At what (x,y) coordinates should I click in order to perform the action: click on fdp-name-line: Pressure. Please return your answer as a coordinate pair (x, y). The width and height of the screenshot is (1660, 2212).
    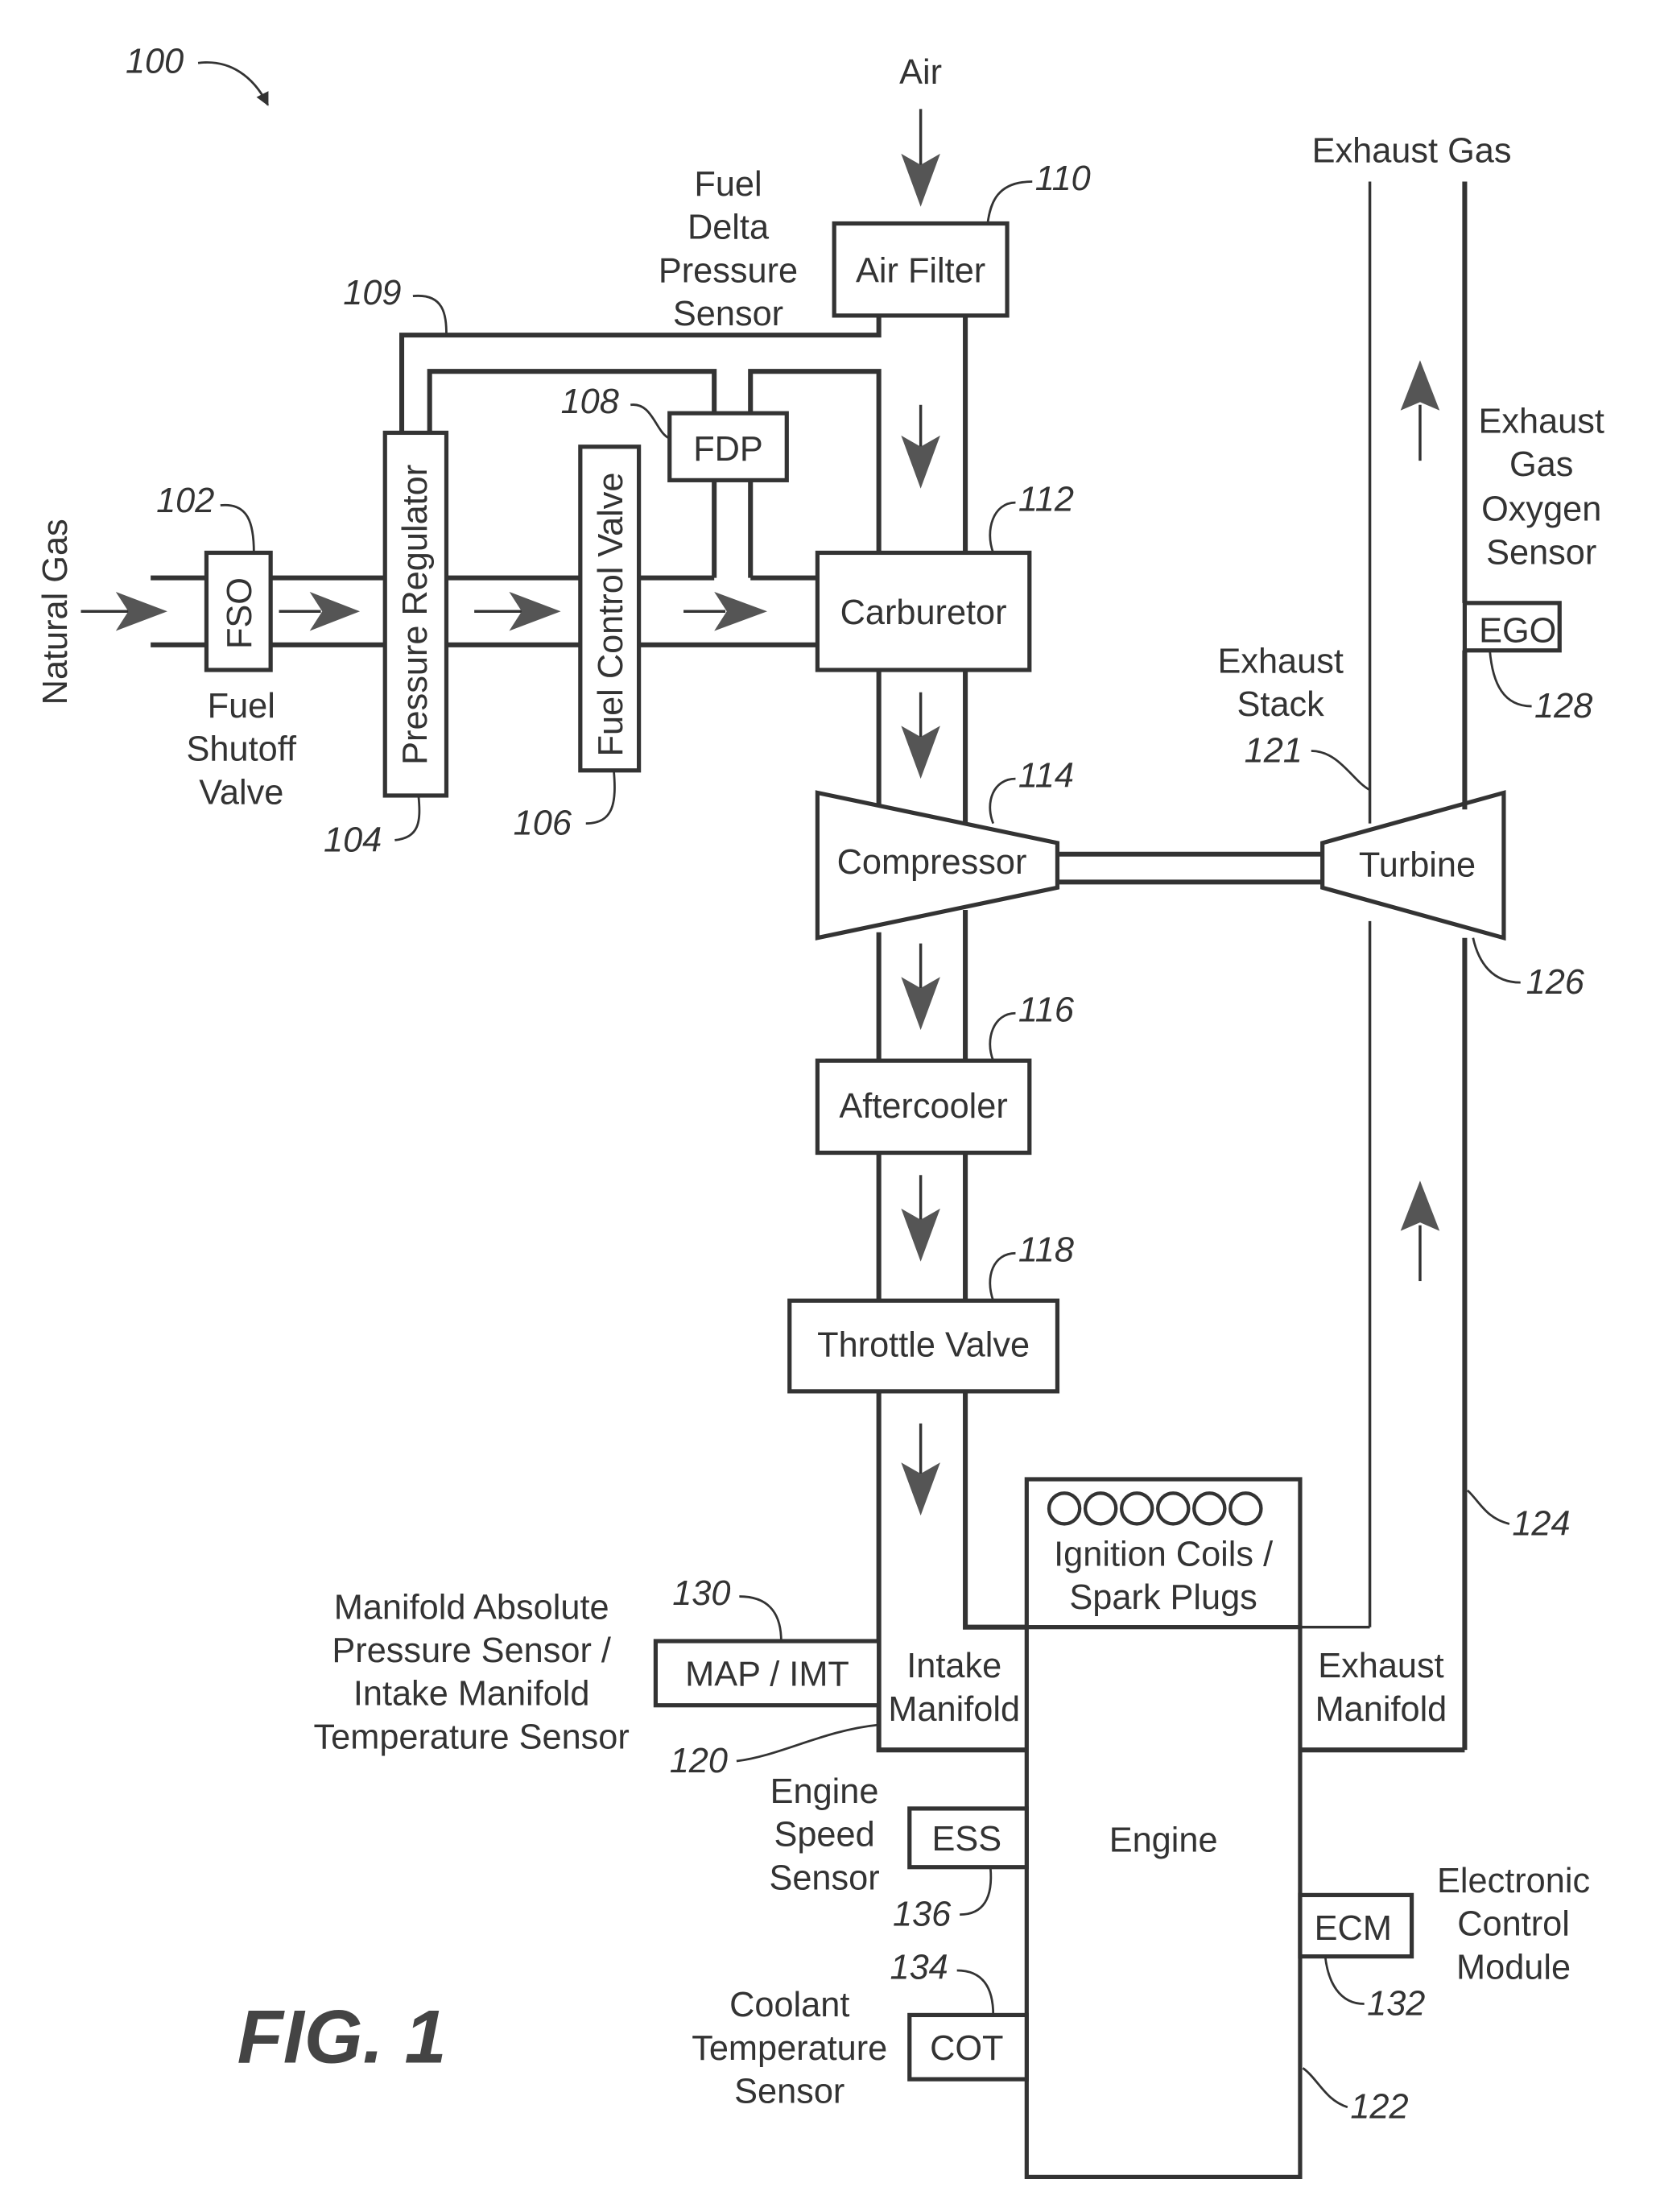
    Looking at the image, I should click on (728, 270).